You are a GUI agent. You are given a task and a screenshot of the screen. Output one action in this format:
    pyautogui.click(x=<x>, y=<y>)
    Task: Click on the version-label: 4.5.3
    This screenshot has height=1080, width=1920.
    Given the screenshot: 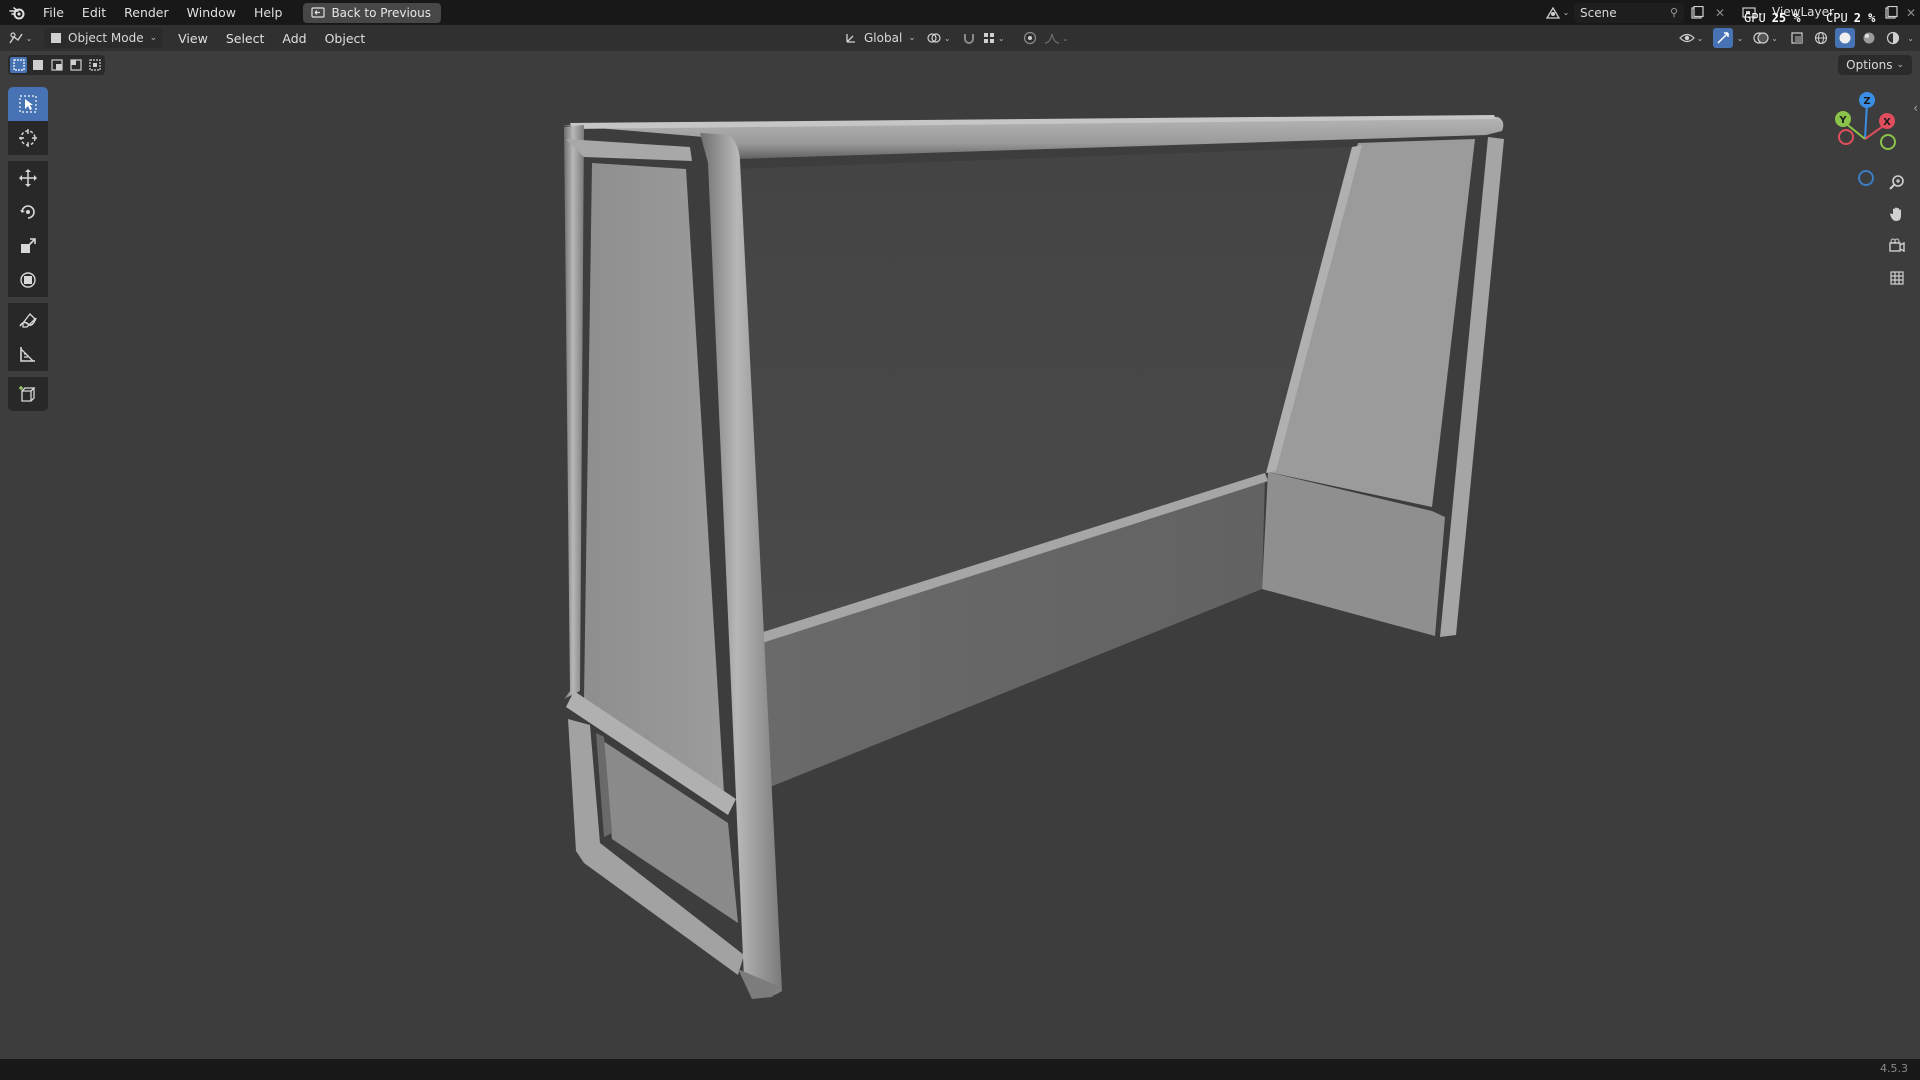 What is the action you would take?
    pyautogui.click(x=1894, y=1068)
    